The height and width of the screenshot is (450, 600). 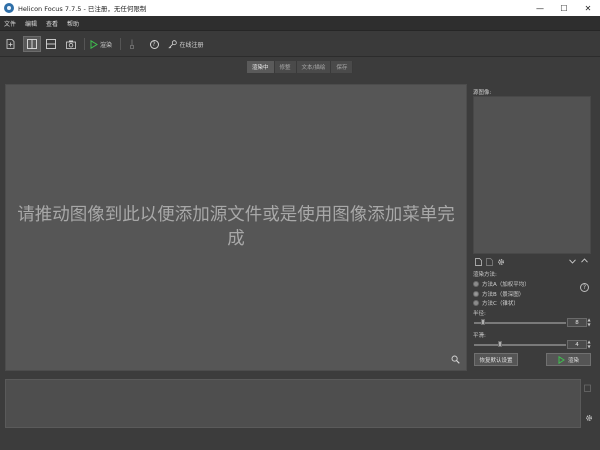 I want to click on source-images-label: 源图像:, so click(x=482, y=93).